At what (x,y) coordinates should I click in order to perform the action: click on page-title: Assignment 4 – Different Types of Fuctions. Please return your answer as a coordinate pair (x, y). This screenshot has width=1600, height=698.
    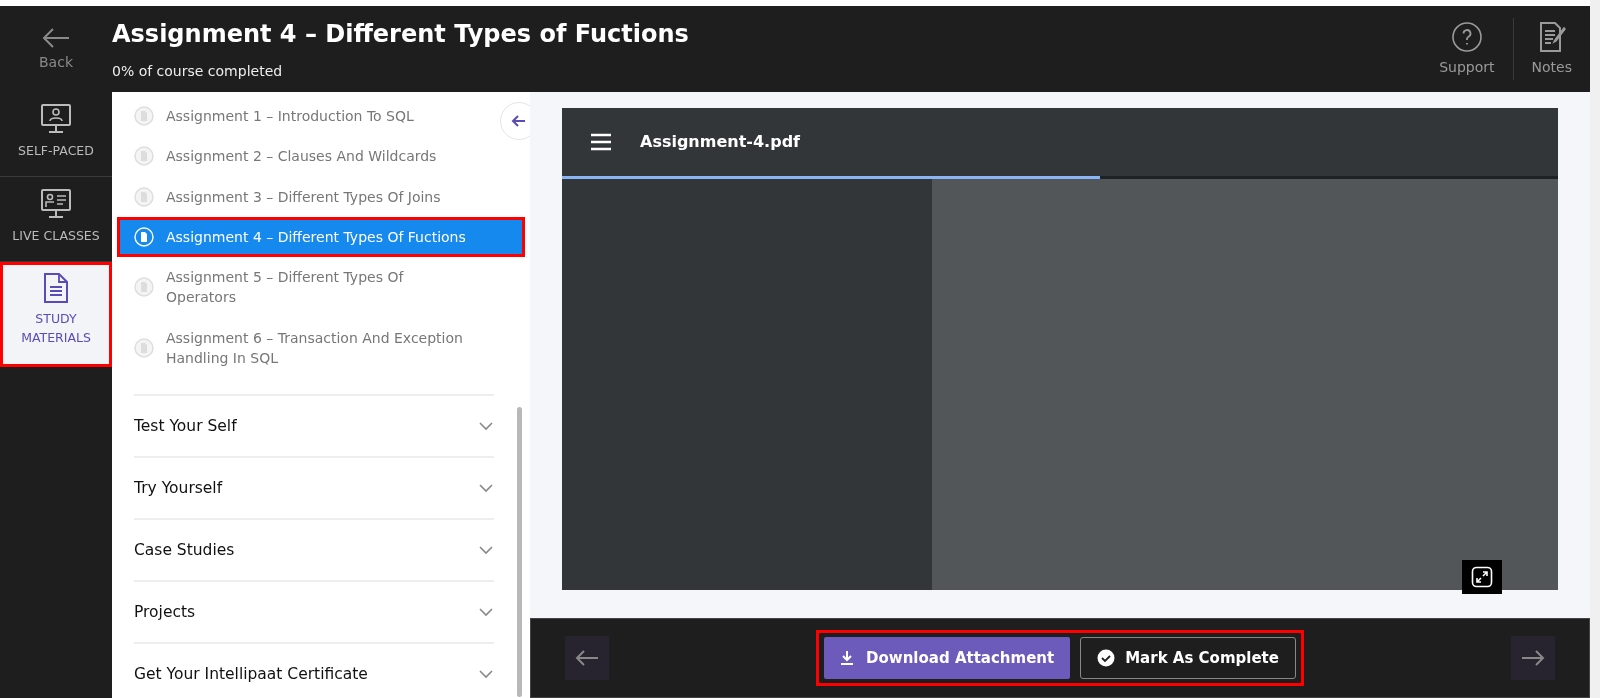
    Looking at the image, I should click on (401, 34).